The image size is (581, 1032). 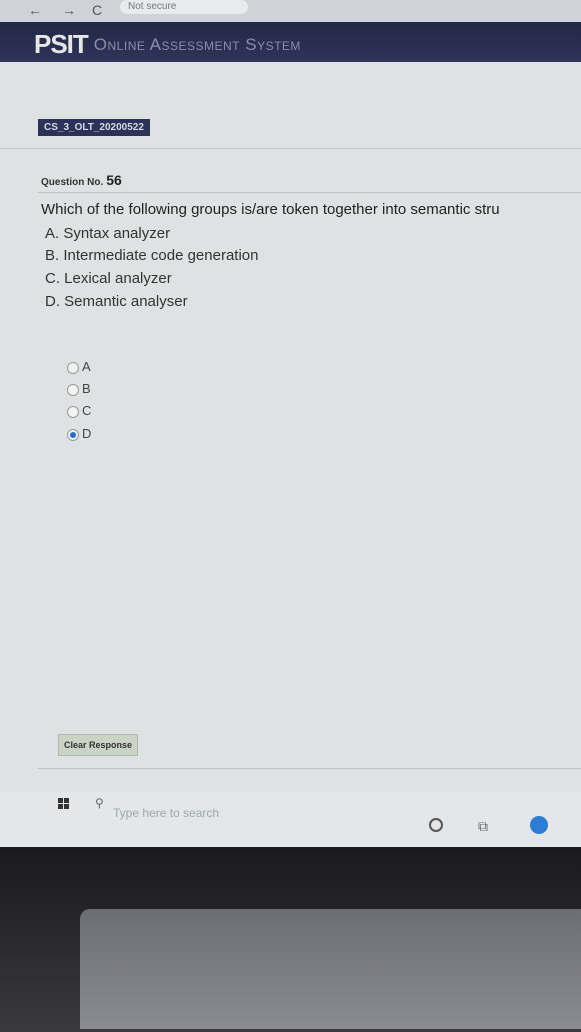 I want to click on windows-taskbar: ⚲ Type here to search ⧉, so click(x=290, y=819).